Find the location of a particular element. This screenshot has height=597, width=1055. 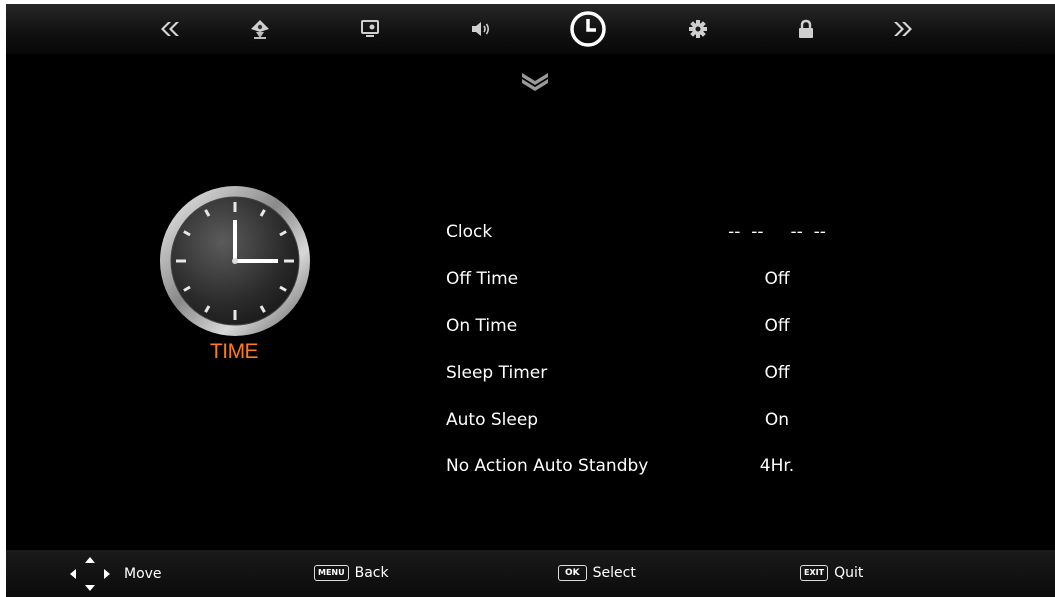

tab-lock is located at coordinates (806, 29).